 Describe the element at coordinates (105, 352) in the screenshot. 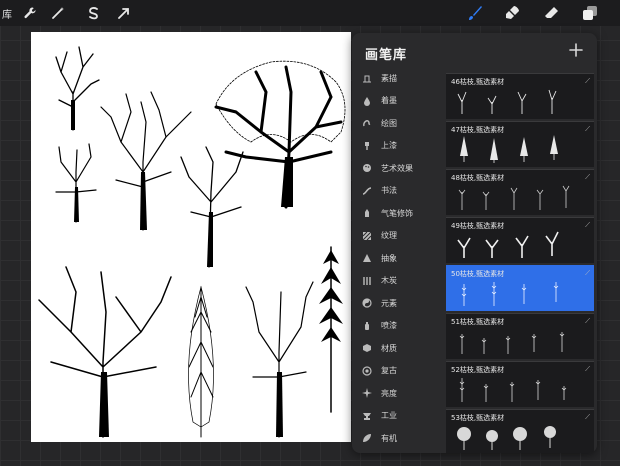

I see `spreading-tree` at that location.